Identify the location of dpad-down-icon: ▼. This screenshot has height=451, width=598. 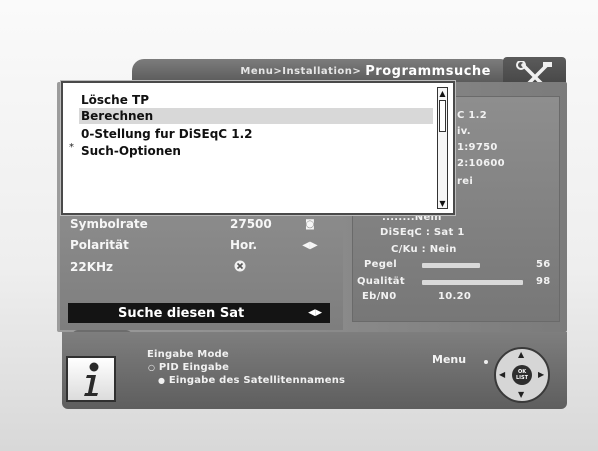
(521, 394).